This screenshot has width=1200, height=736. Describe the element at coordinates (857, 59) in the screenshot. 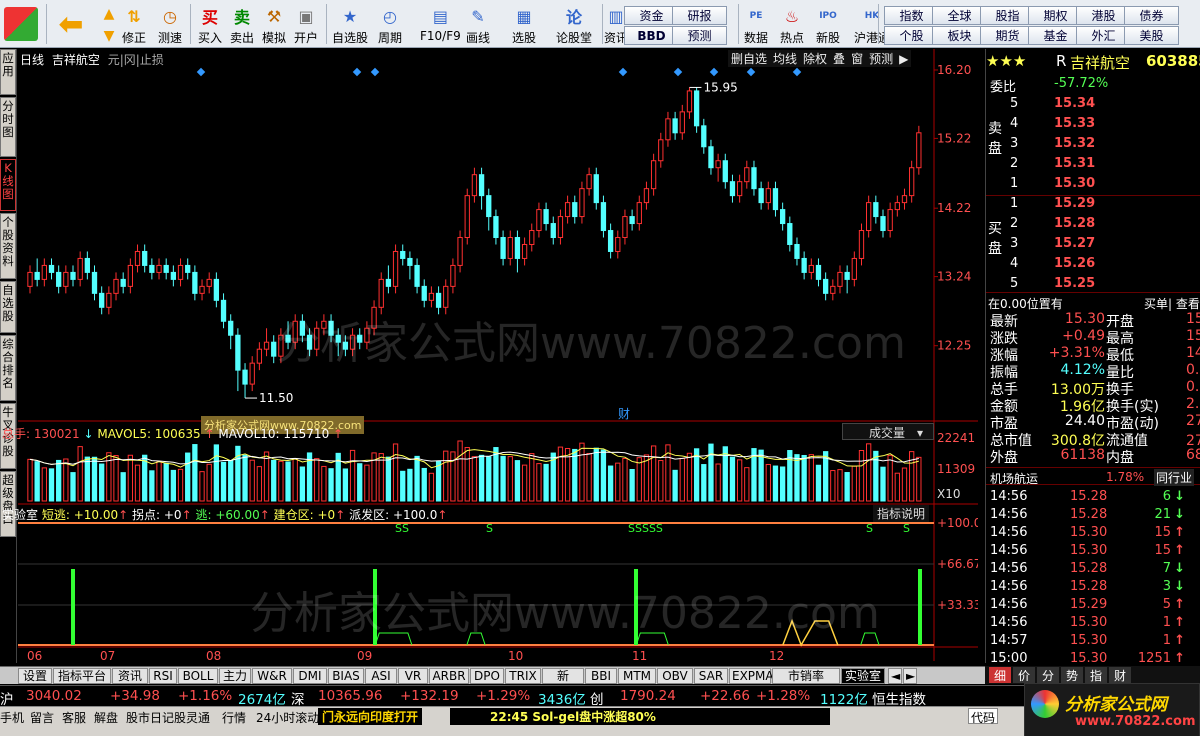

I see `chart-tool-4: 窗` at that location.